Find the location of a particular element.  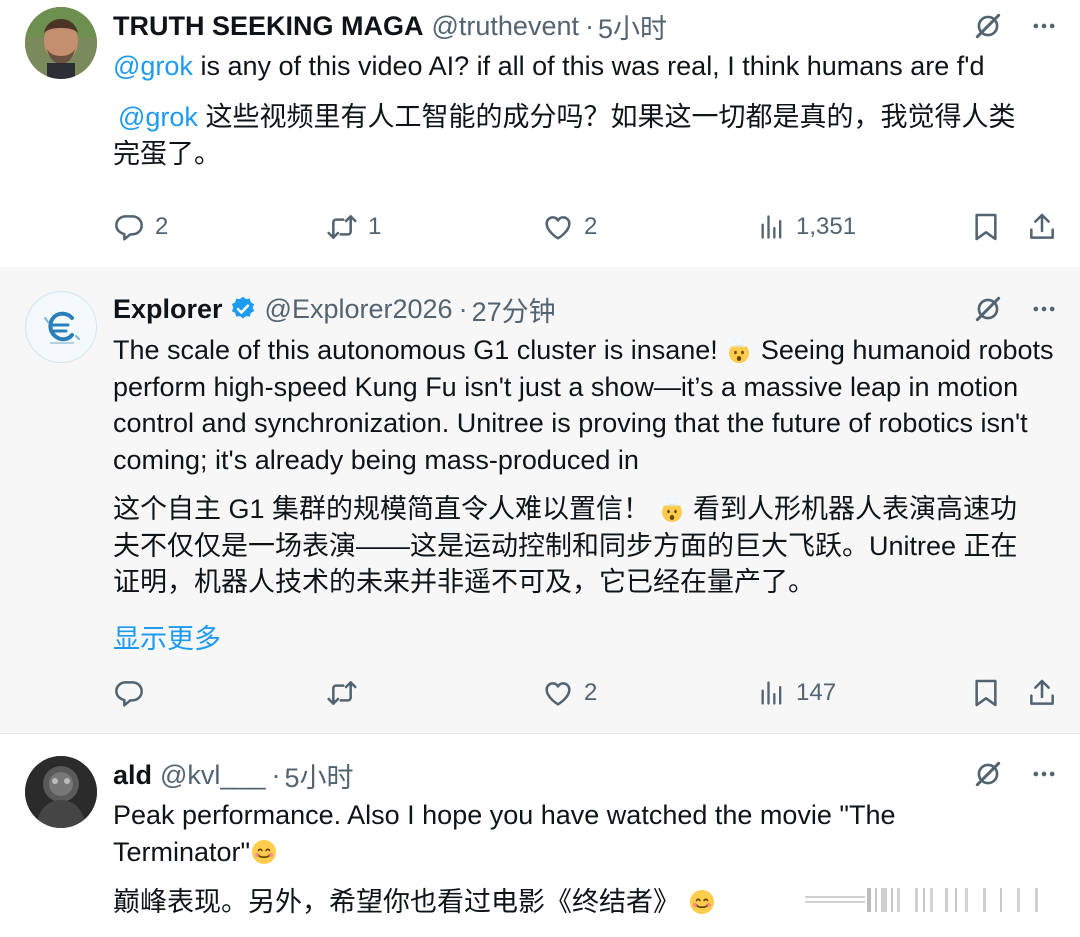

views-button: 1,351 is located at coordinates (807, 227).